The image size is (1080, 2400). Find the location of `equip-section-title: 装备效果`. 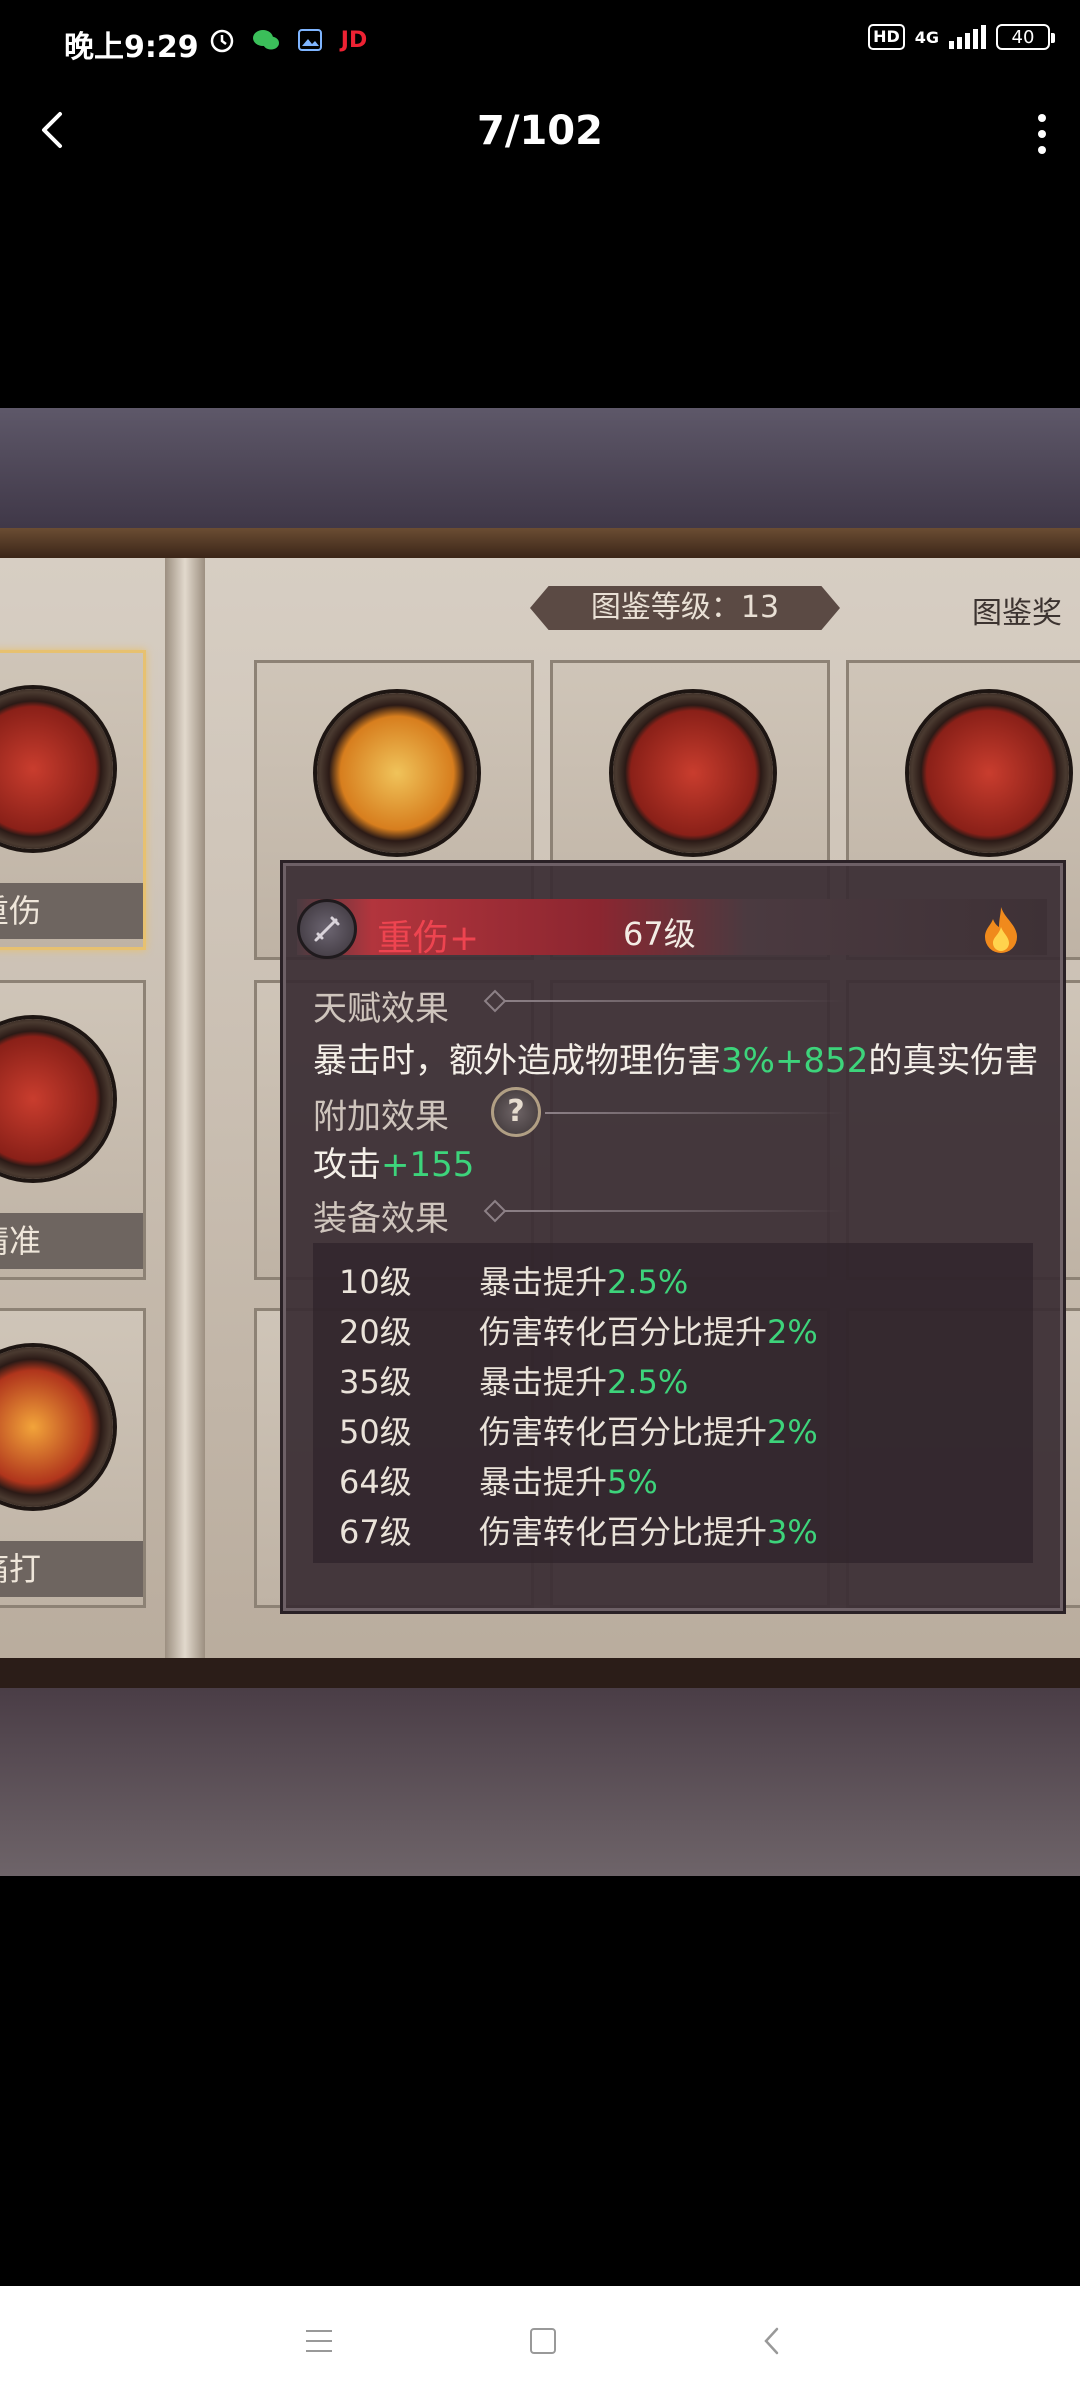

equip-section-title: 装备效果 is located at coordinates (381, 1219).